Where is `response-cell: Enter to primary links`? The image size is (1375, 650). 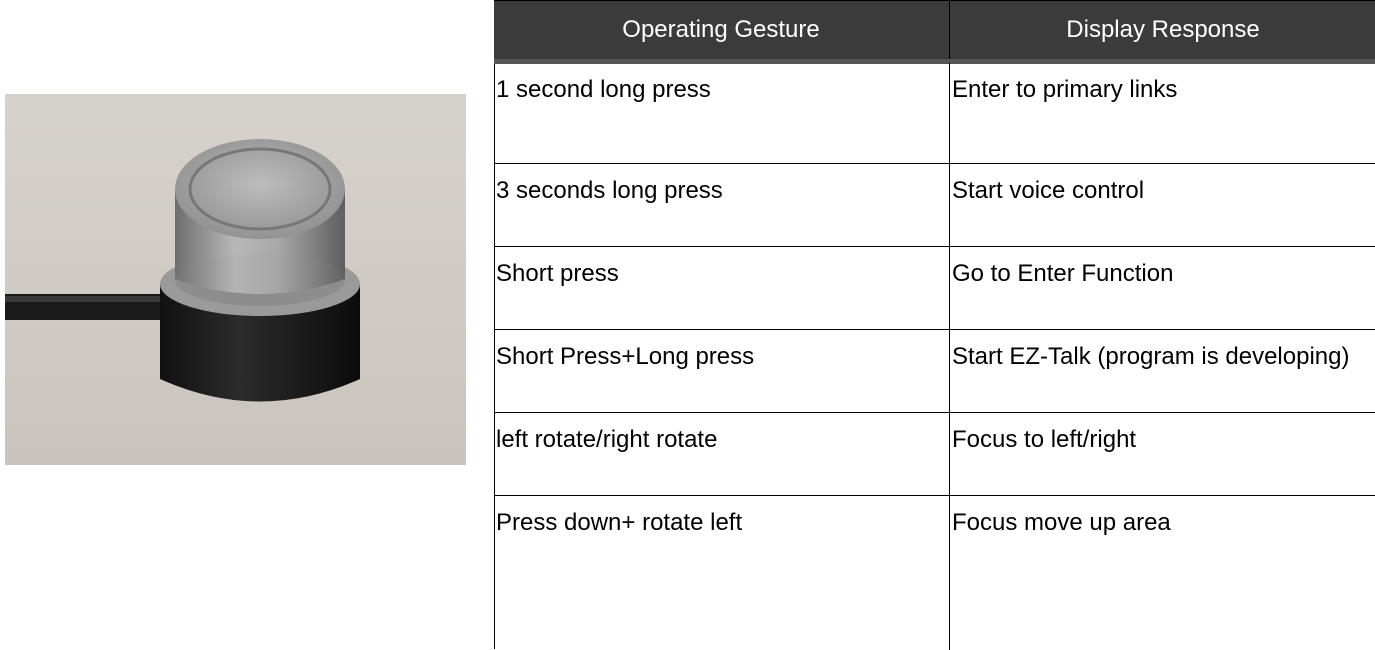
response-cell: Enter to primary links is located at coordinates (1162, 113).